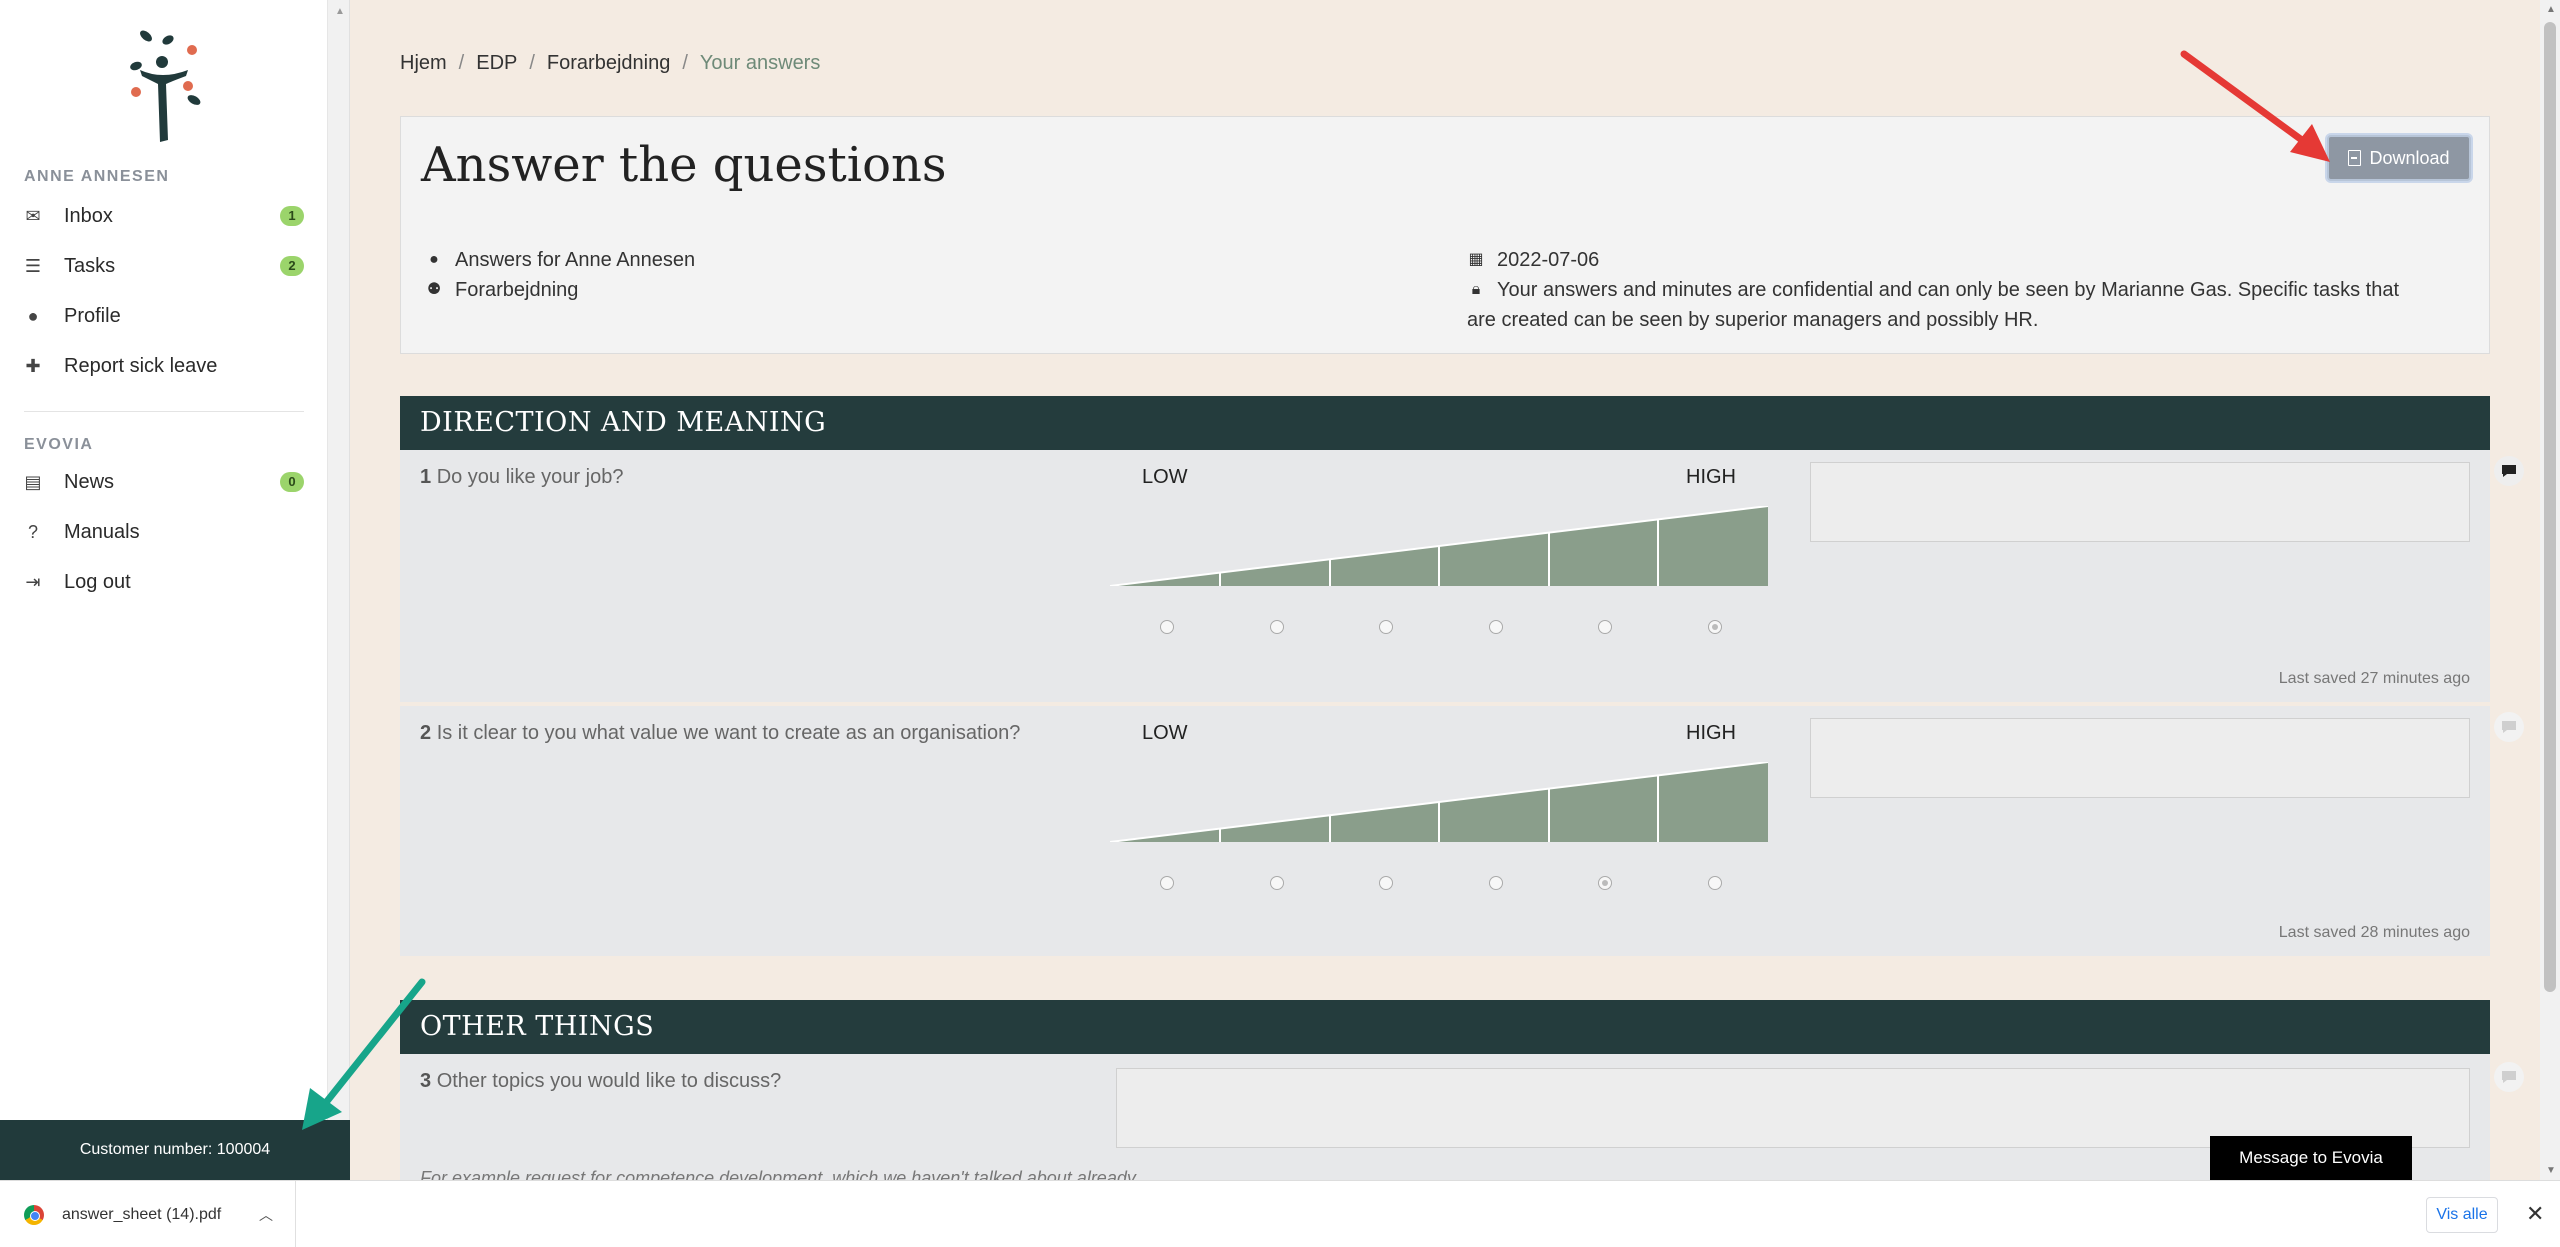  What do you see at coordinates (496, 63) in the screenshot?
I see `breadcrumb-edp: EDP` at bounding box center [496, 63].